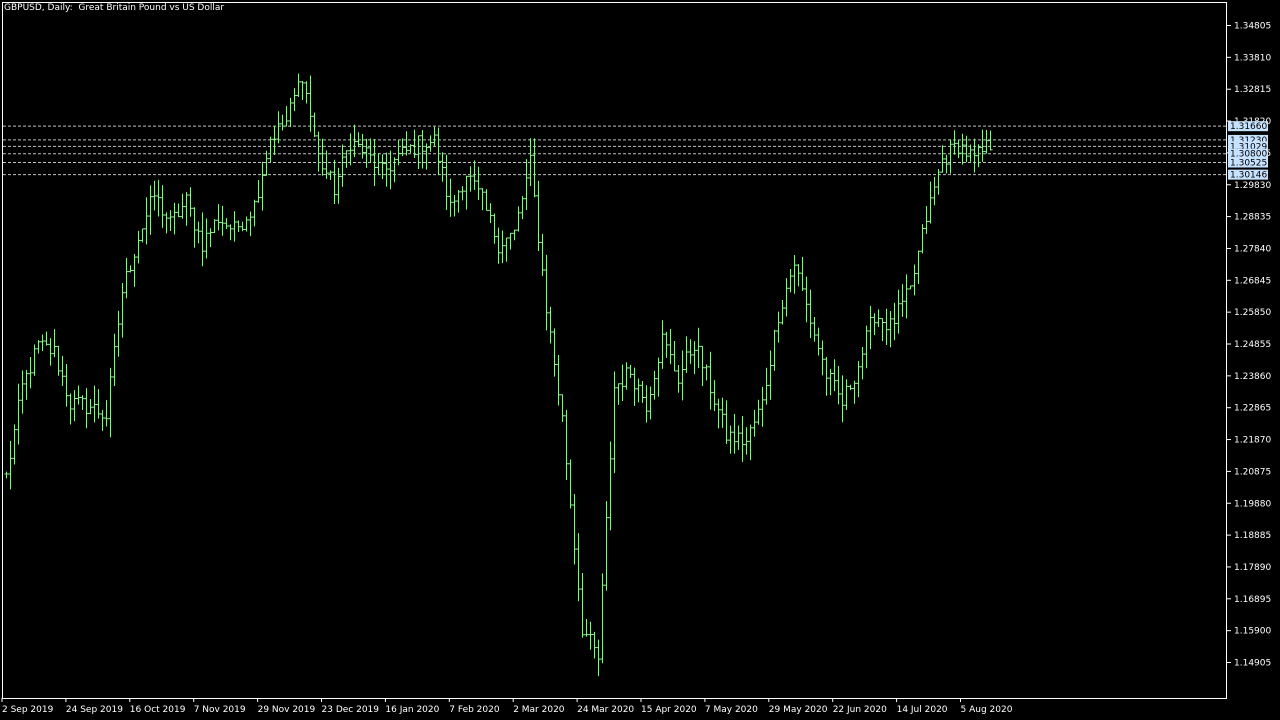  I want to click on level-label: 1.31660, so click(1248, 127).